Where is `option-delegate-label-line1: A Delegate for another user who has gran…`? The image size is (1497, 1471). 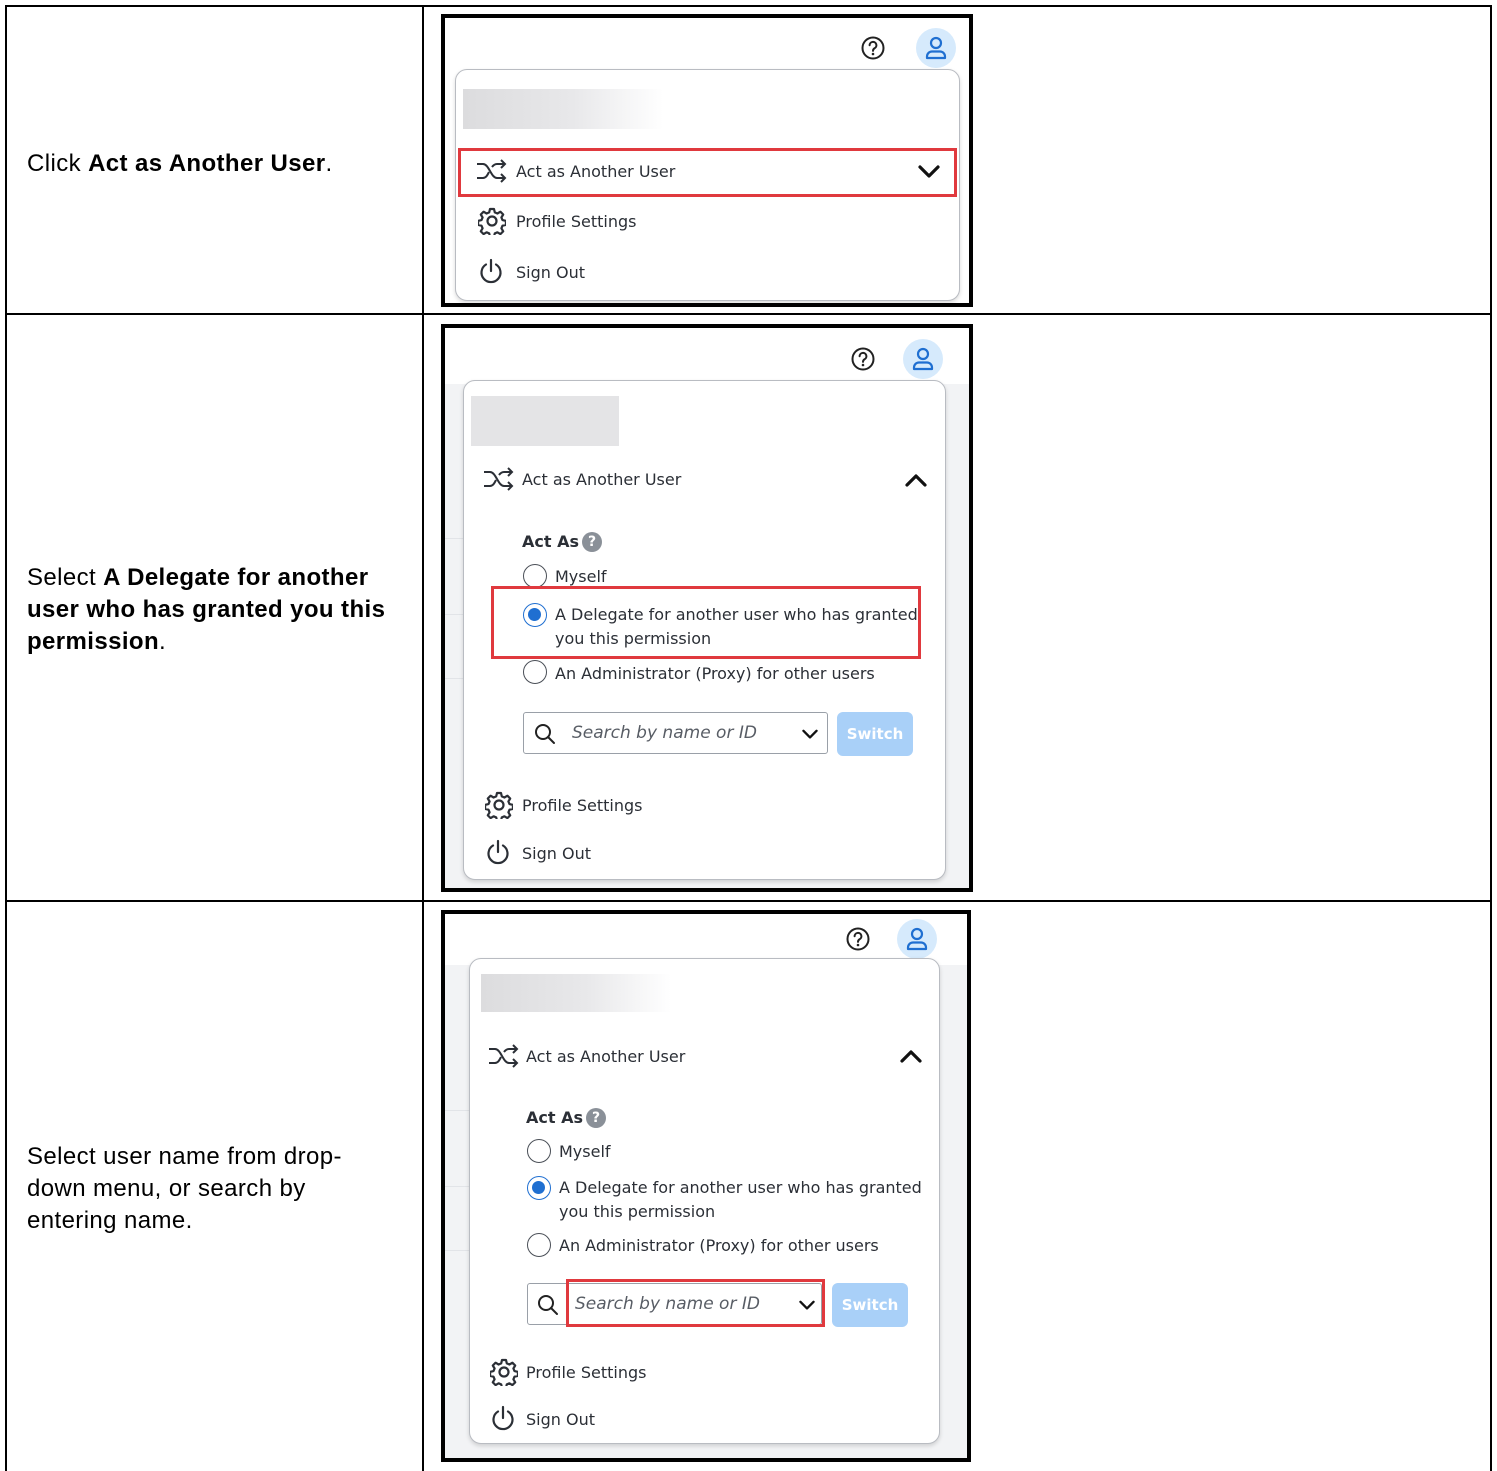
option-delegate-label-line1: A Delegate for another user who has gran… is located at coordinates (740, 1187).